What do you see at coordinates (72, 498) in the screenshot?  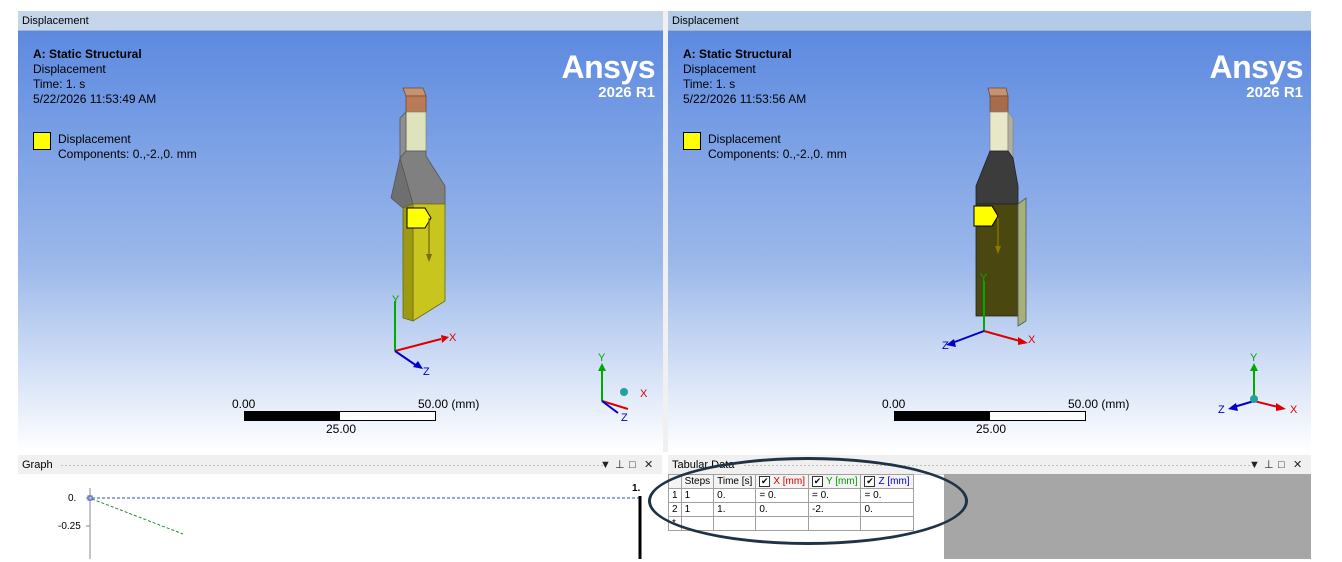 I see `graph-y-tick-0: 0.` at bounding box center [72, 498].